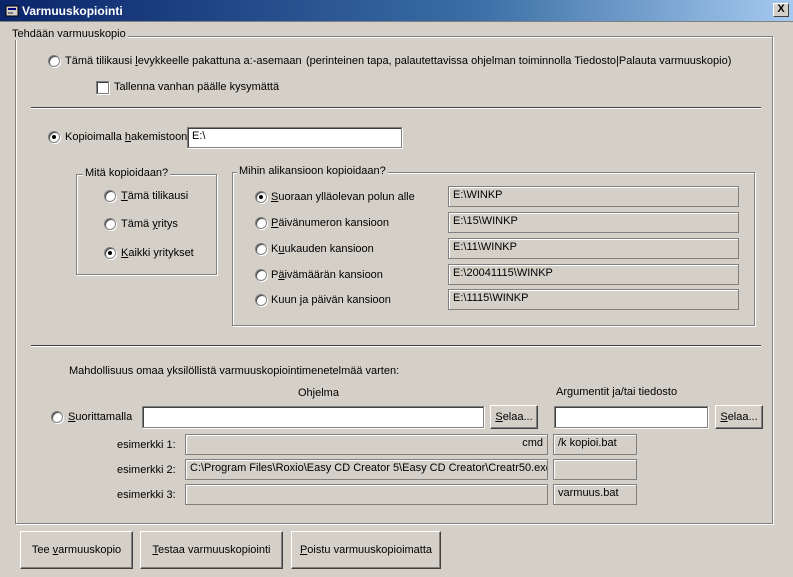  What do you see at coordinates (396, 346) in the screenshot?
I see `divider-bottom` at bounding box center [396, 346].